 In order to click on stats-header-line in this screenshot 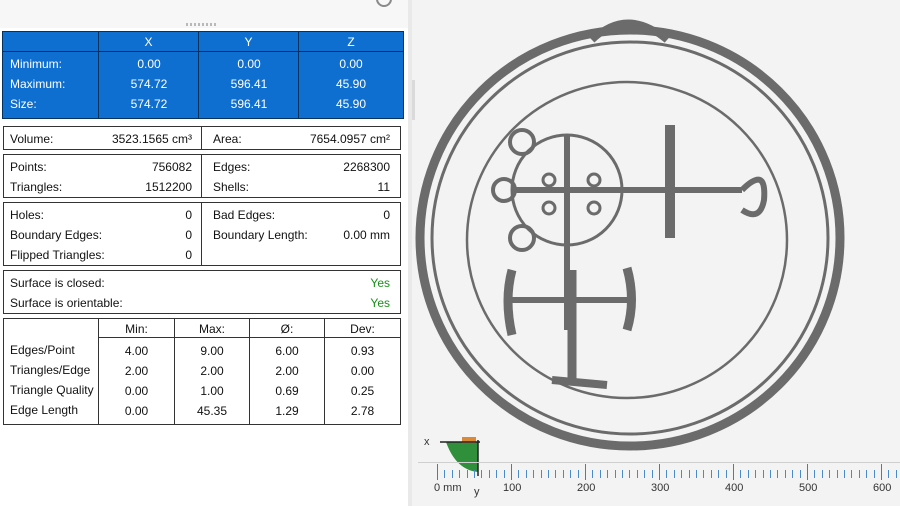, I will do `click(249, 337)`.